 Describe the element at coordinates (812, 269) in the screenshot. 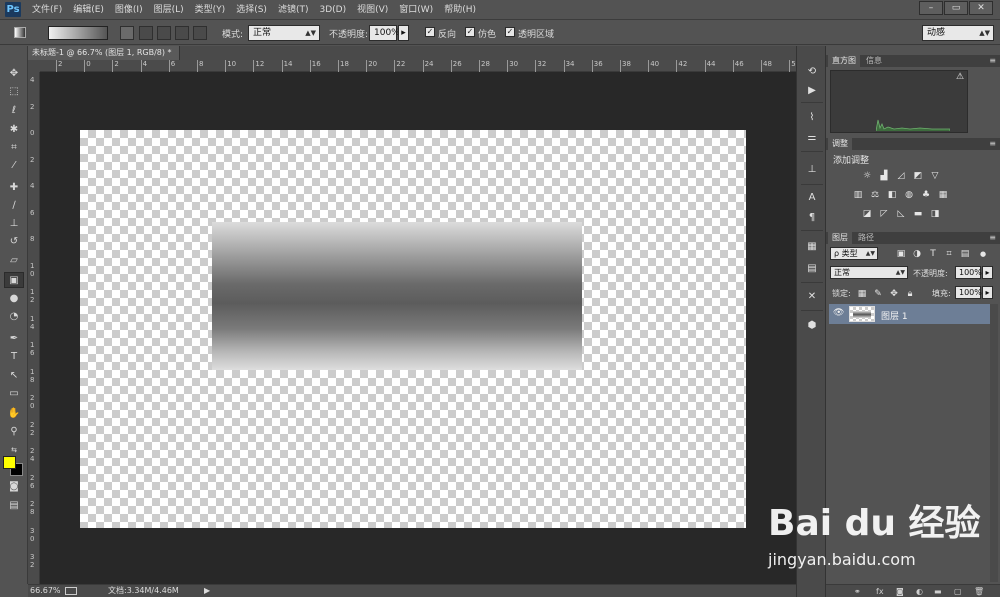

I see `notes-panel-icon: ▤` at that location.